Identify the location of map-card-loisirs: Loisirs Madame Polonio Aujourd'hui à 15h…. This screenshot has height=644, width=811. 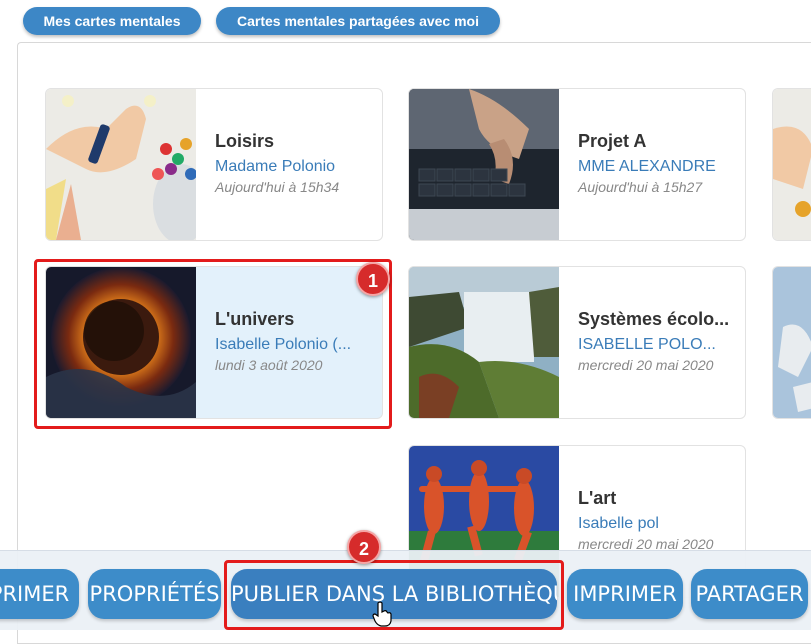
(214, 164).